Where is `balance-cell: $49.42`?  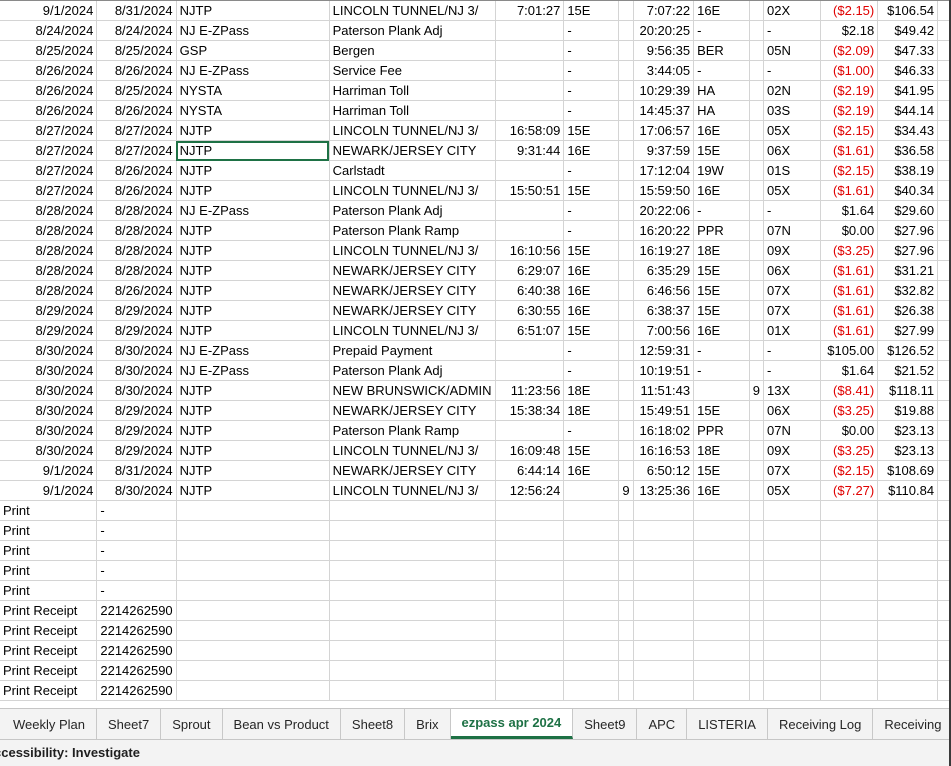
balance-cell: $49.42 is located at coordinates (908, 30).